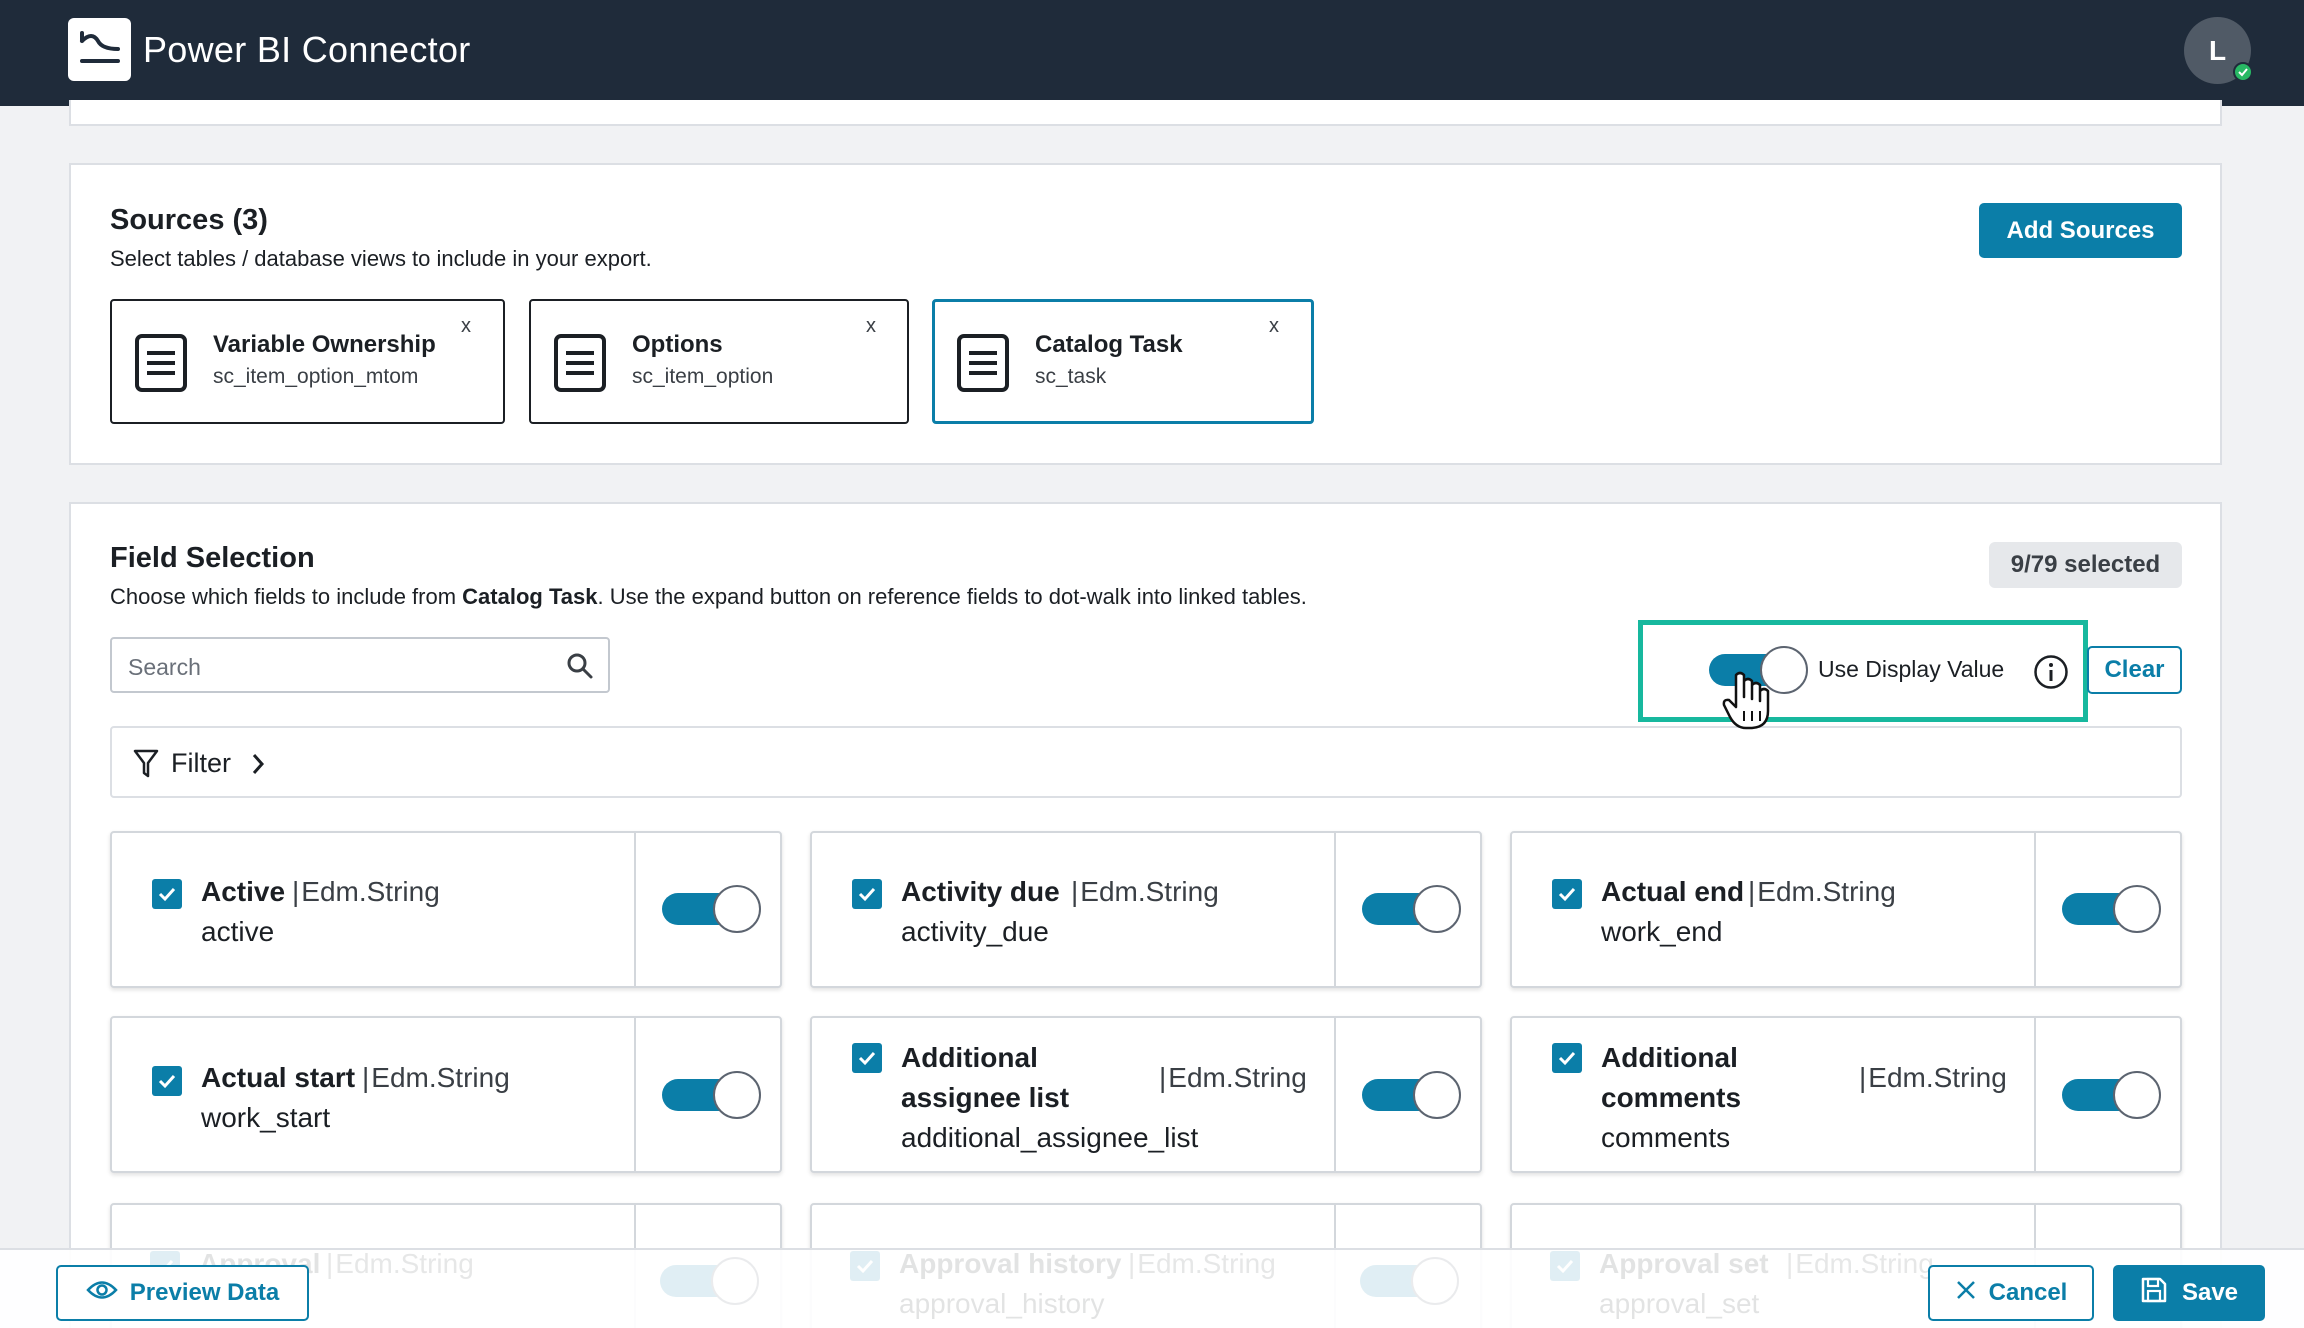 This screenshot has width=2304, height=1328. What do you see at coordinates (307, 49) in the screenshot?
I see `app-title: Power BI Connector` at bounding box center [307, 49].